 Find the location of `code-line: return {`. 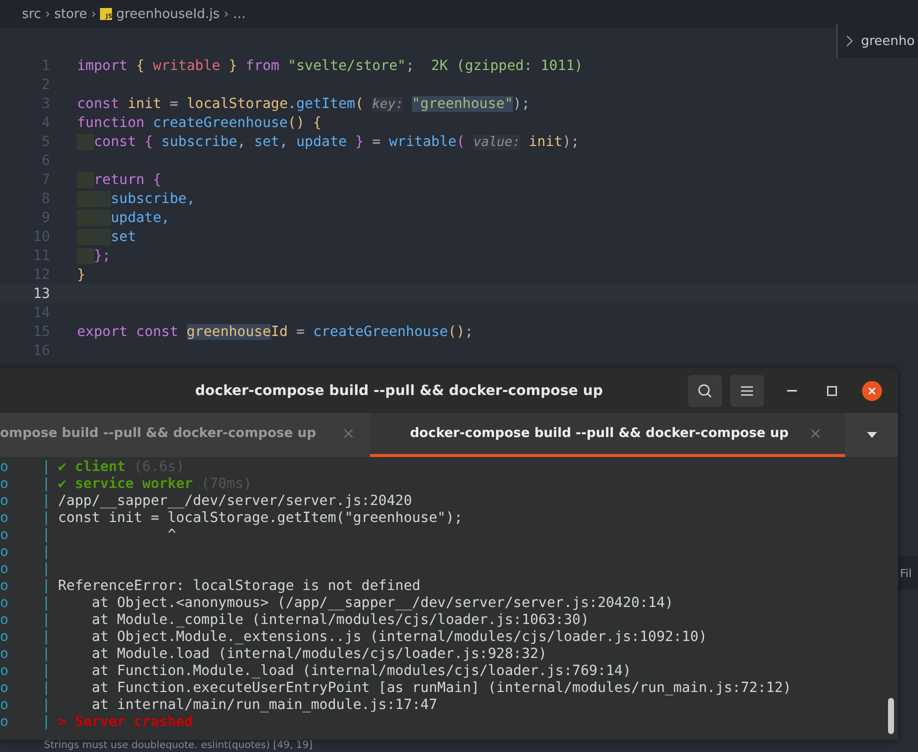

code-line: return { is located at coordinates (119, 180).